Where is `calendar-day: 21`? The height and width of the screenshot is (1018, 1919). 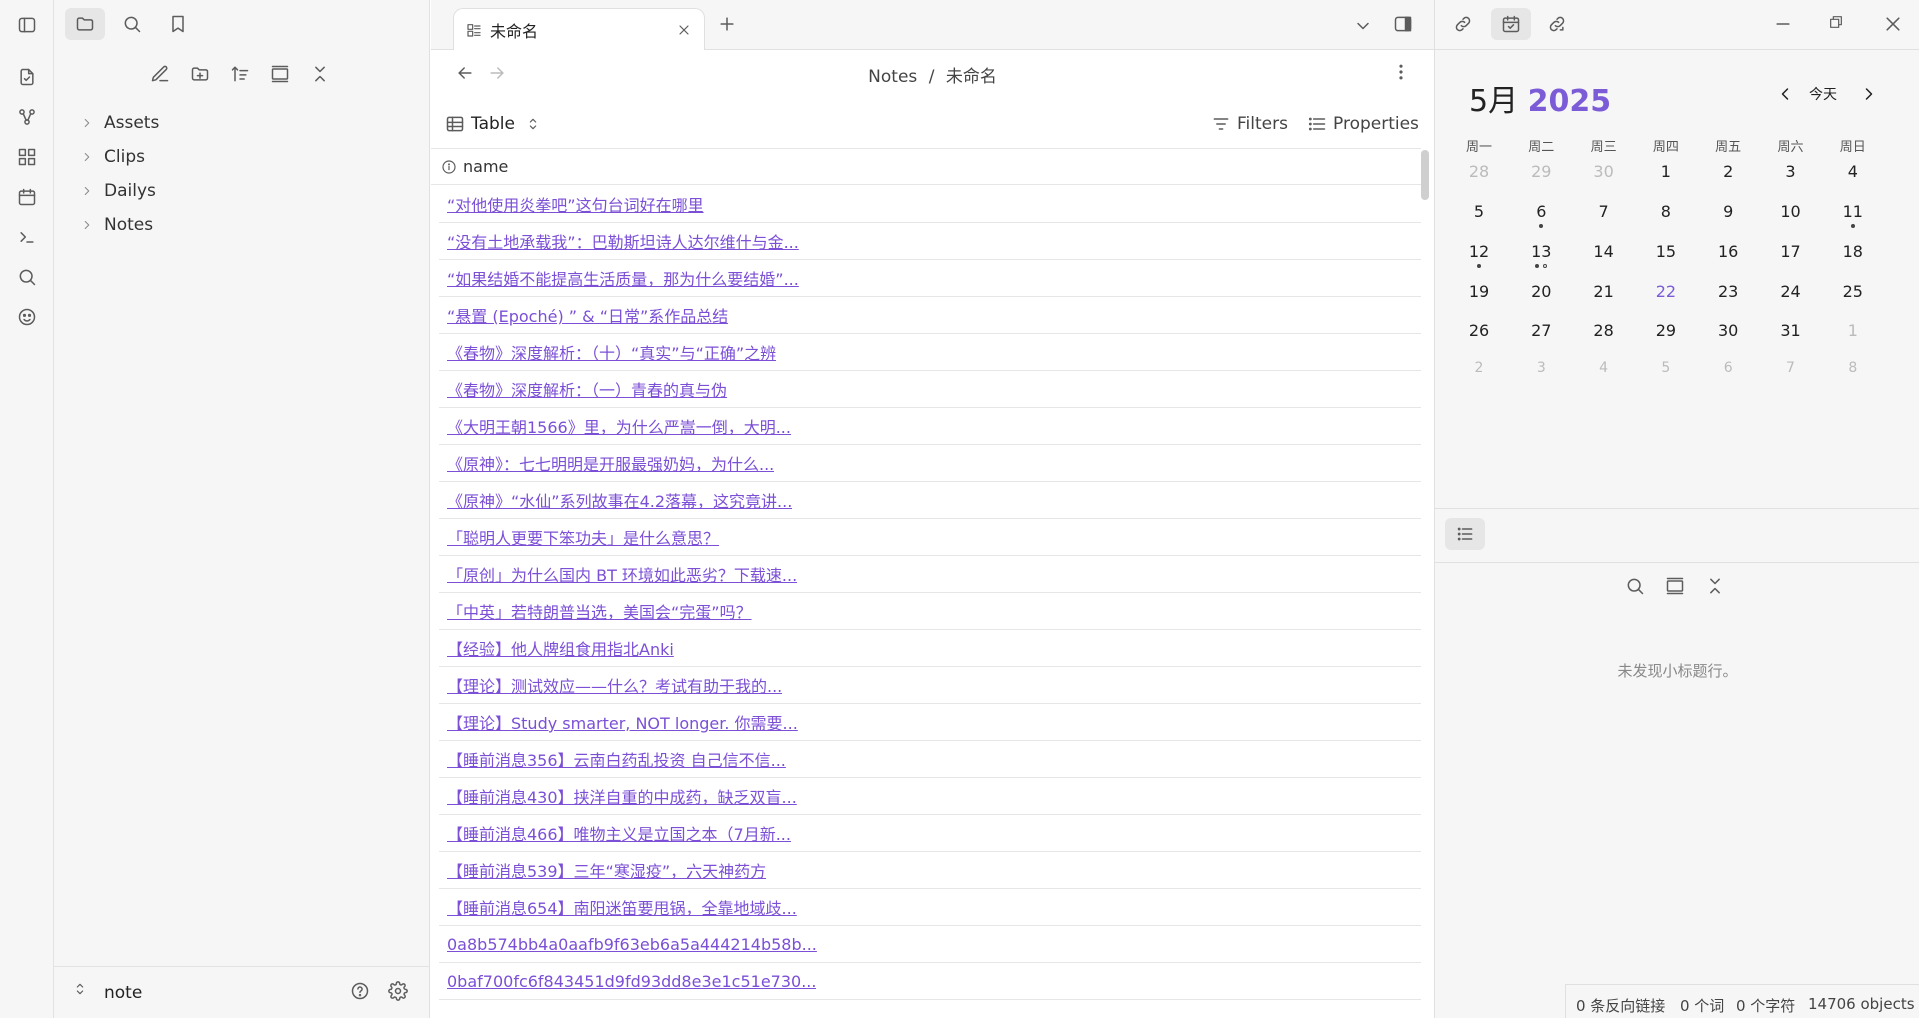 calendar-day: 21 is located at coordinates (1604, 291).